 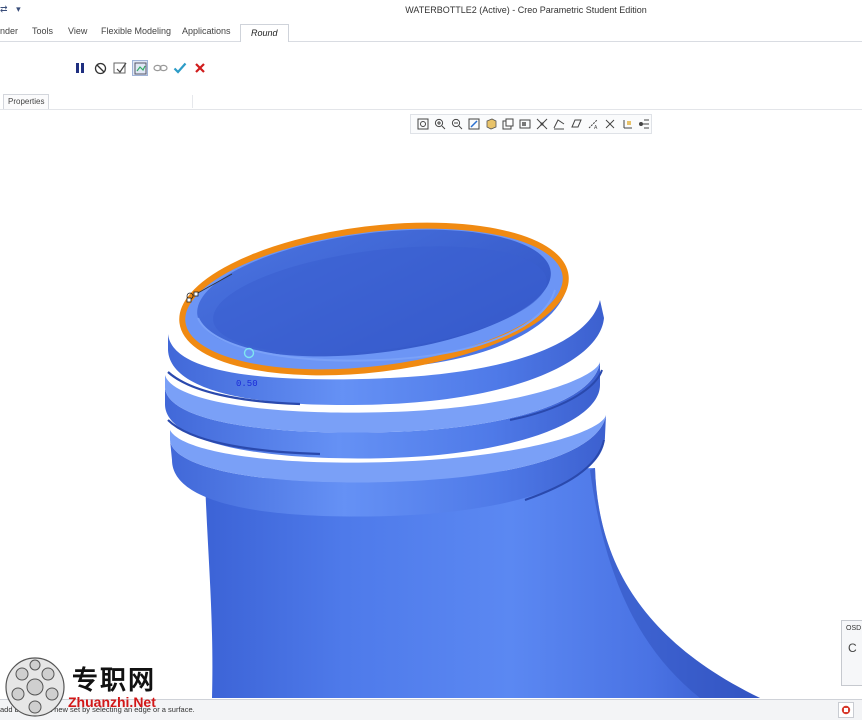 I want to click on watermark: 专职网 Zhuanzhi.Net, so click(x=94, y=687).